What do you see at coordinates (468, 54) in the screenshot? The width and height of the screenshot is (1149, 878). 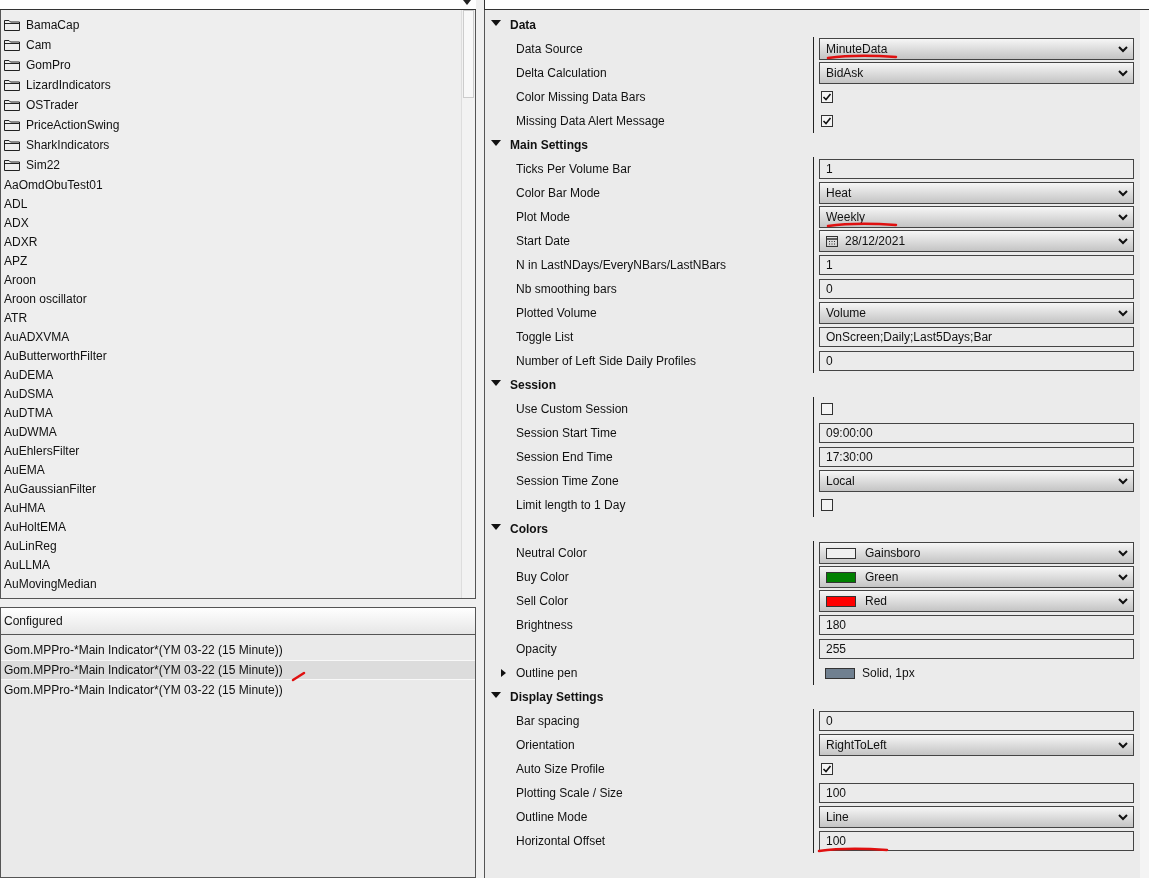 I see `scrollbar-thumb` at bounding box center [468, 54].